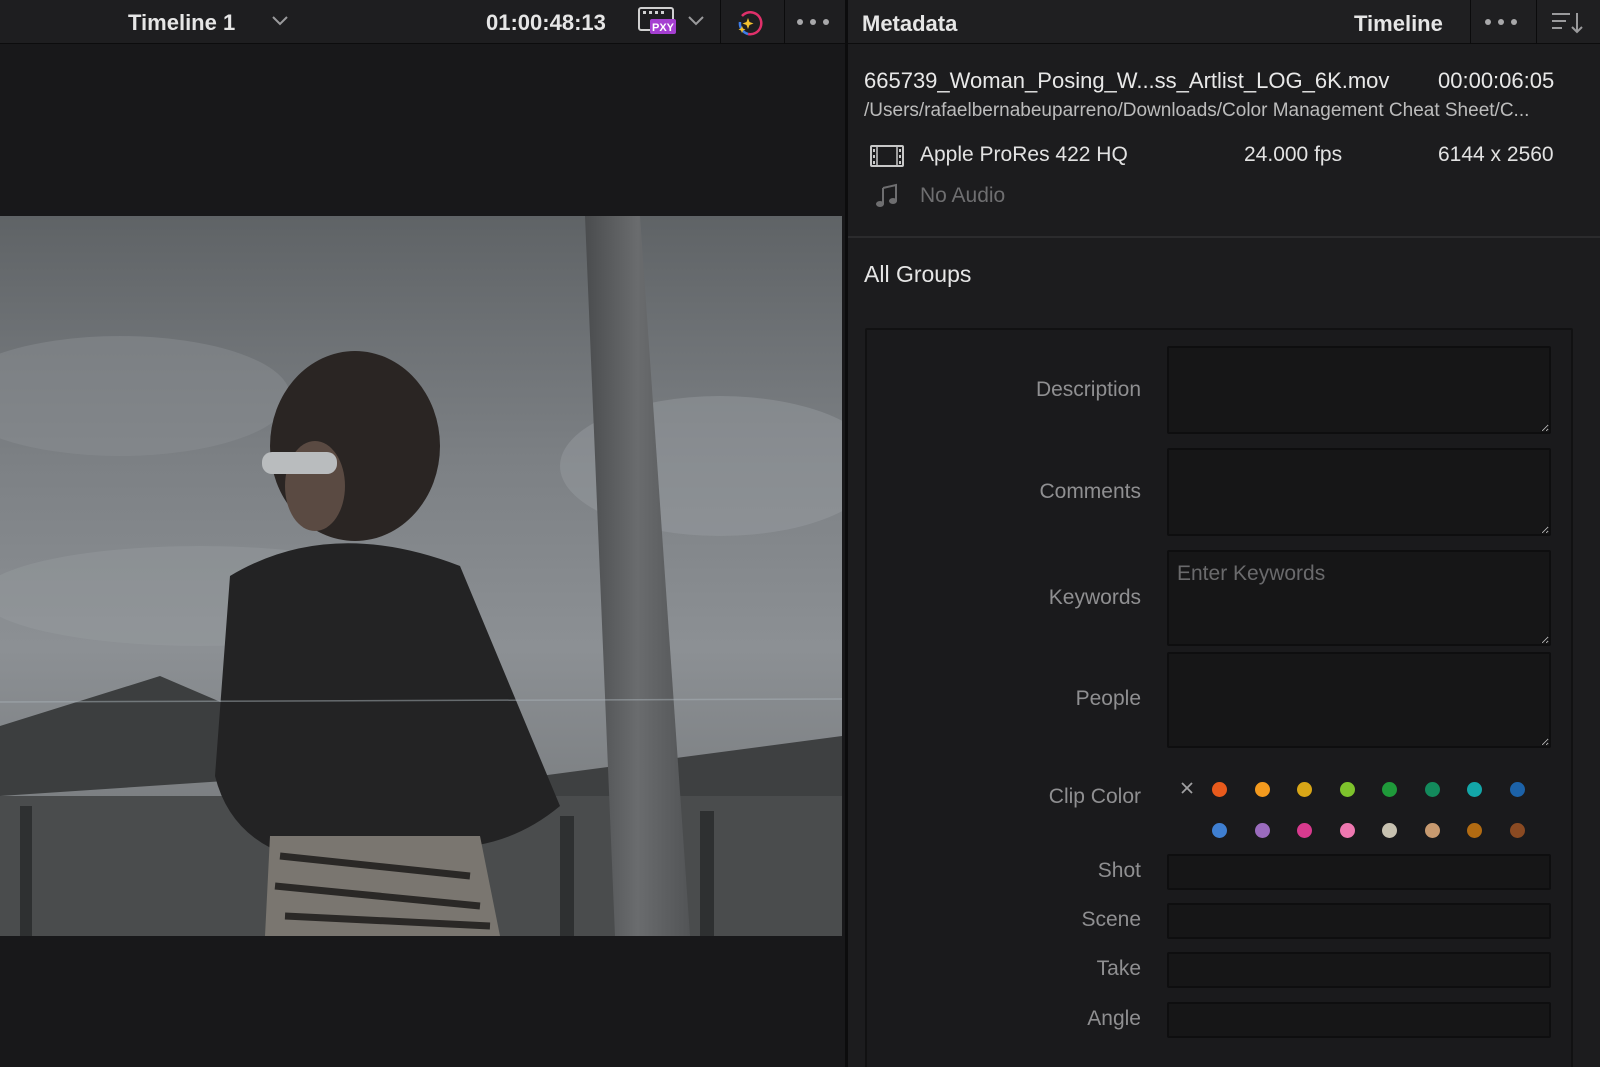 This screenshot has height=1067, width=1600. Describe the element at coordinates (1090, 491) in the screenshot. I see `comments-label: Comments` at that location.